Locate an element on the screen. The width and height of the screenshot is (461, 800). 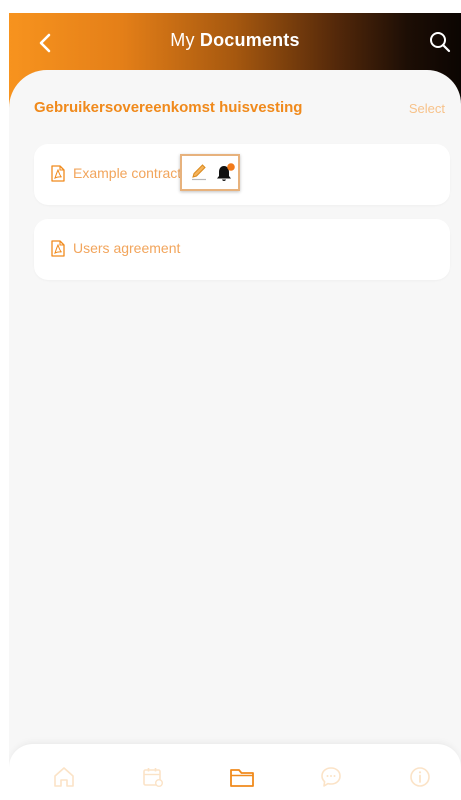
search-icon is located at coordinates (440, 42).